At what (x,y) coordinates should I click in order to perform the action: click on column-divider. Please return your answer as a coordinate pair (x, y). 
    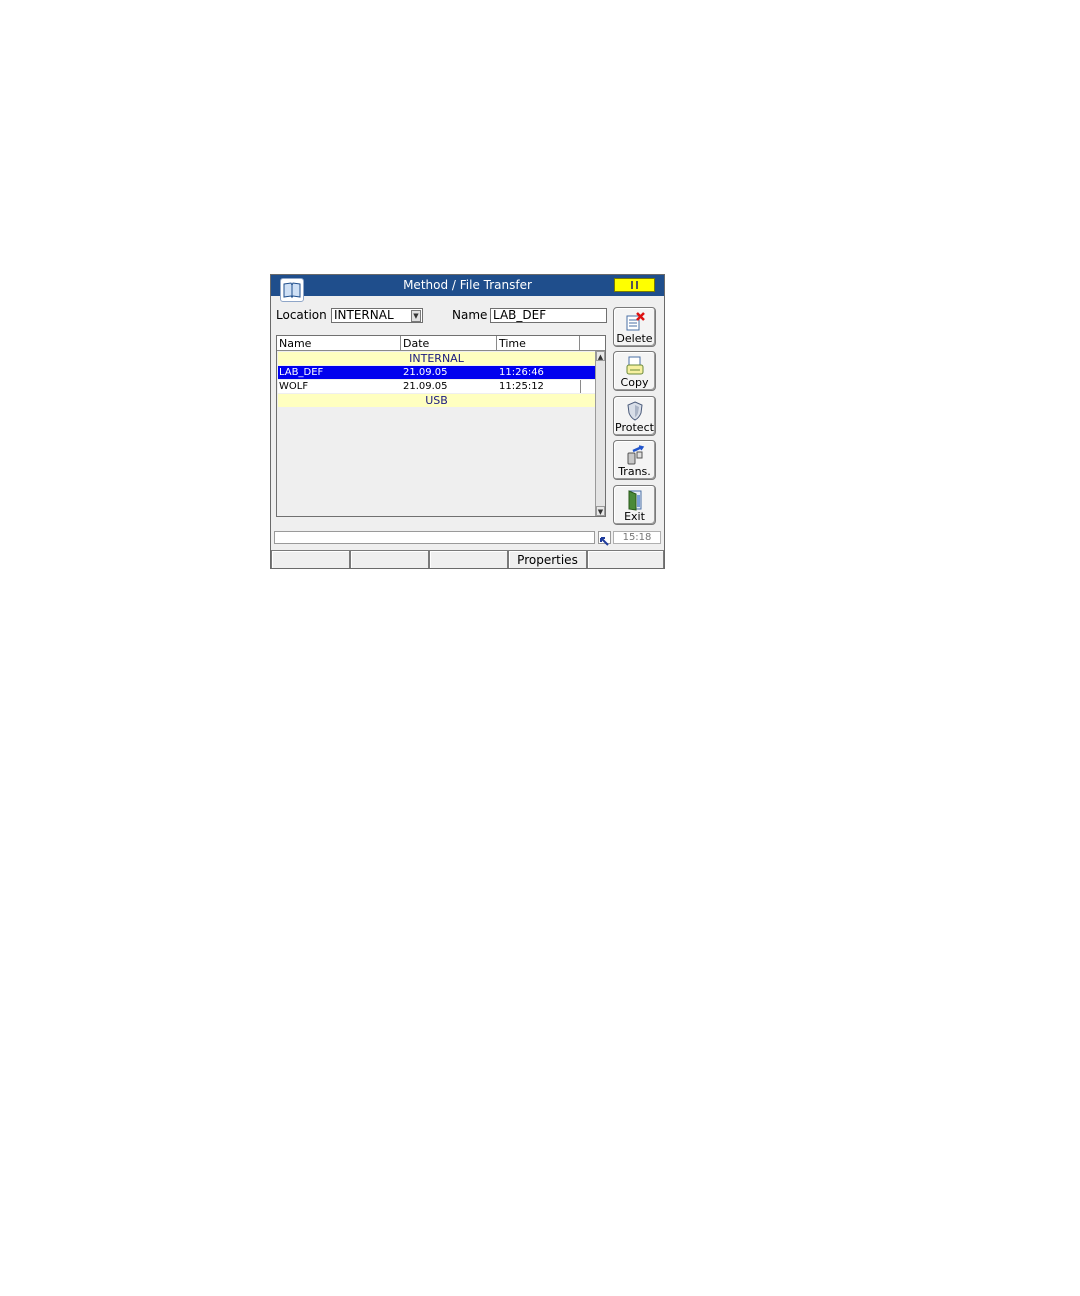
    Looking at the image, I should click on (580, 386).